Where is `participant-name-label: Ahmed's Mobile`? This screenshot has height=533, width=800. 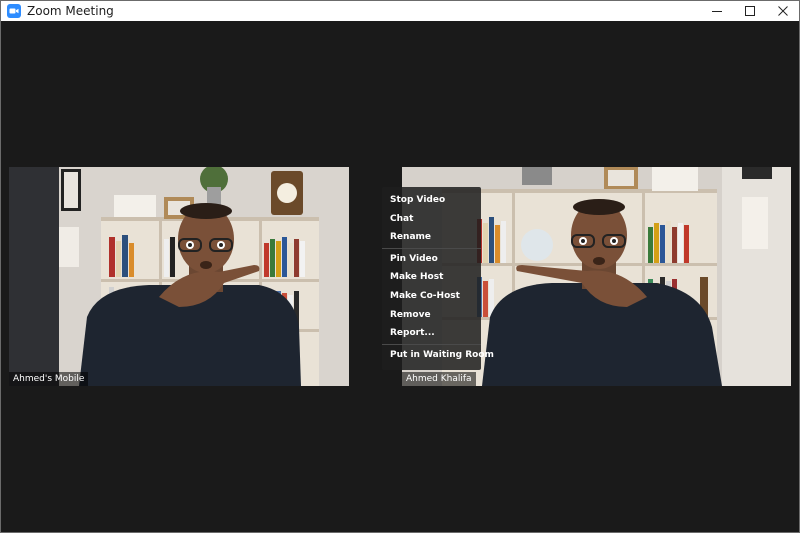 participant-name-label: Ahmed's Mobile is located at coordinates (49, 379).